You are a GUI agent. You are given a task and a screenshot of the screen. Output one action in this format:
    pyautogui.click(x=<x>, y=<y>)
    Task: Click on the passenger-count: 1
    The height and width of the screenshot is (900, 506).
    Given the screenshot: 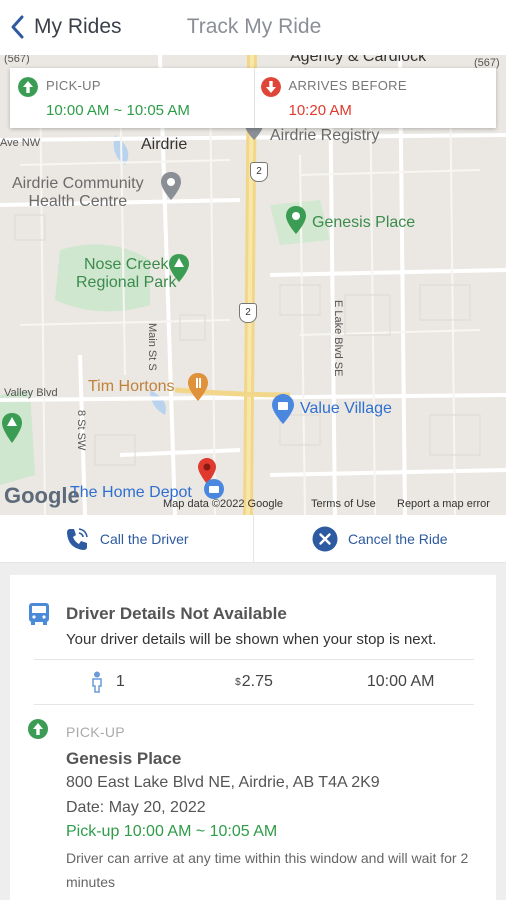 What is the action you would take?
    pyautogui.click(x=107, y=682)
    